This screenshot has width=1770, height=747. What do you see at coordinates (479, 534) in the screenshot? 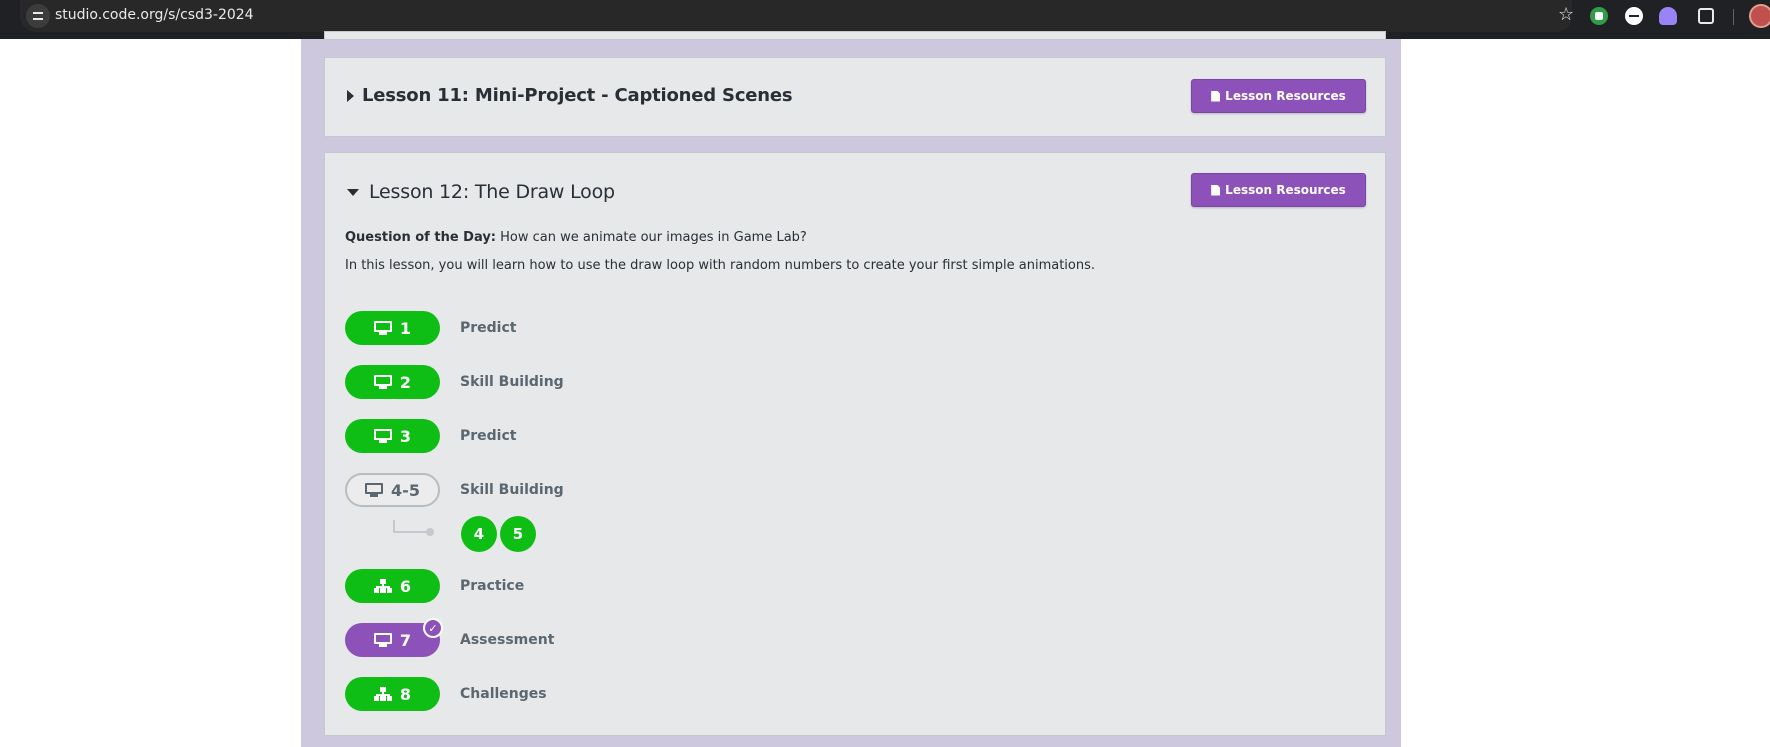
I see `sublevel-bubble-4: 4` at bounding box center [479, 534].